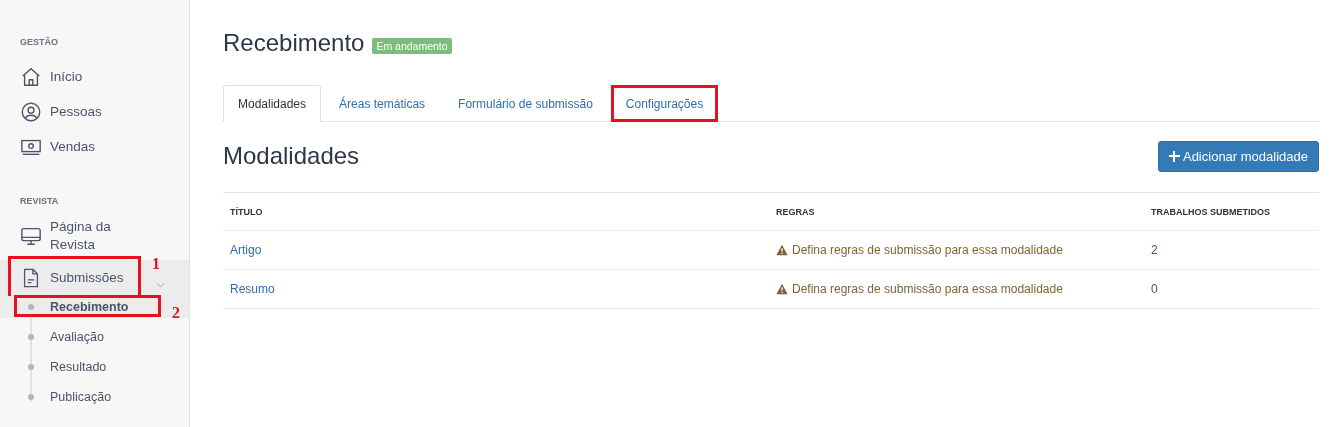 This screenshot has height=427, width=1340. What do you see at coordinates (525, 103) in the screenshot?
I see `tab: Formulário de submissão` at bounding box center [525, 103].